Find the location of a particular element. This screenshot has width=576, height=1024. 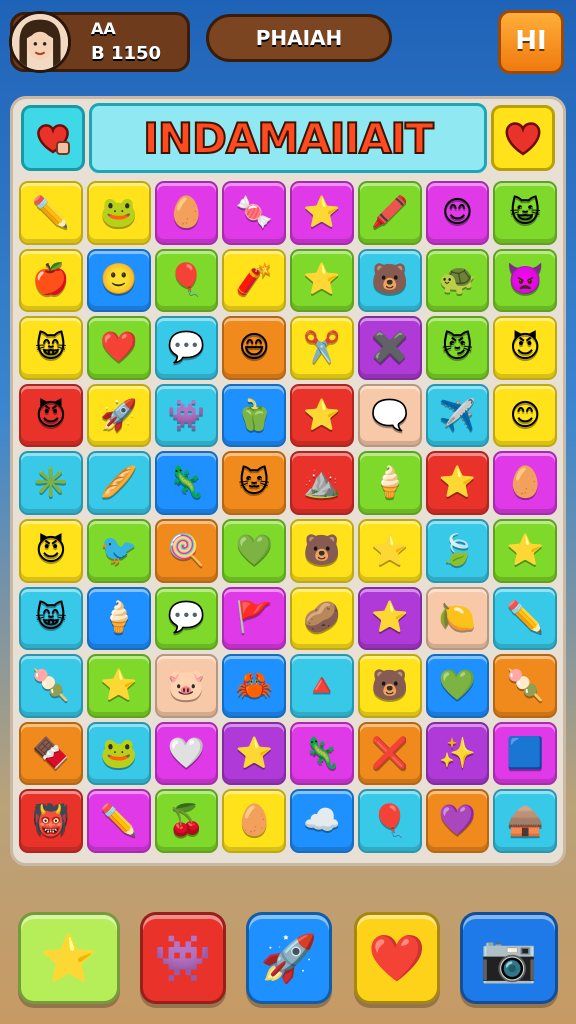

devil-face-icon: 😈 is located at coordinates (51, 415).